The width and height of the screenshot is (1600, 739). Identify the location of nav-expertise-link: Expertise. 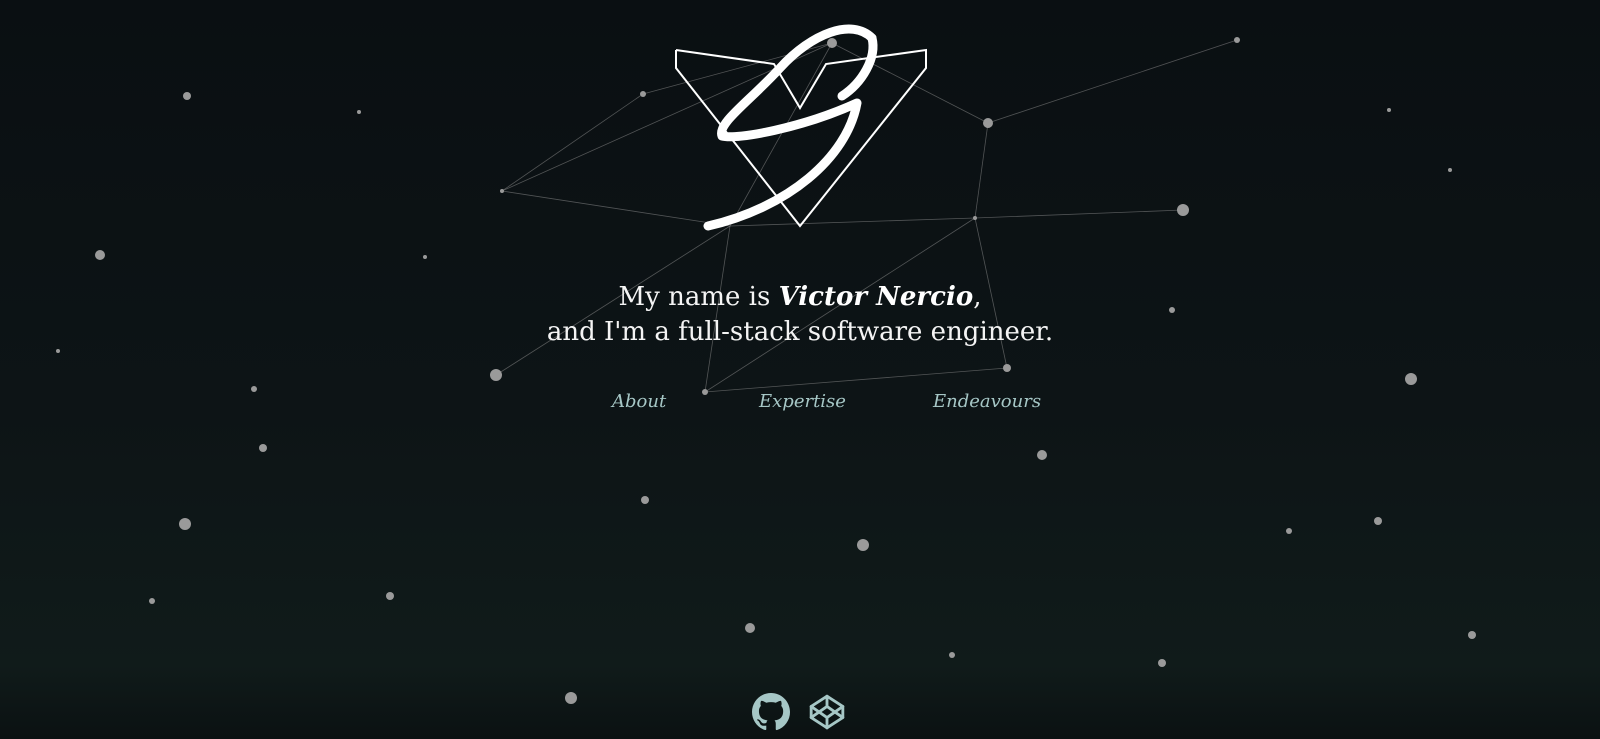
(802, 401).